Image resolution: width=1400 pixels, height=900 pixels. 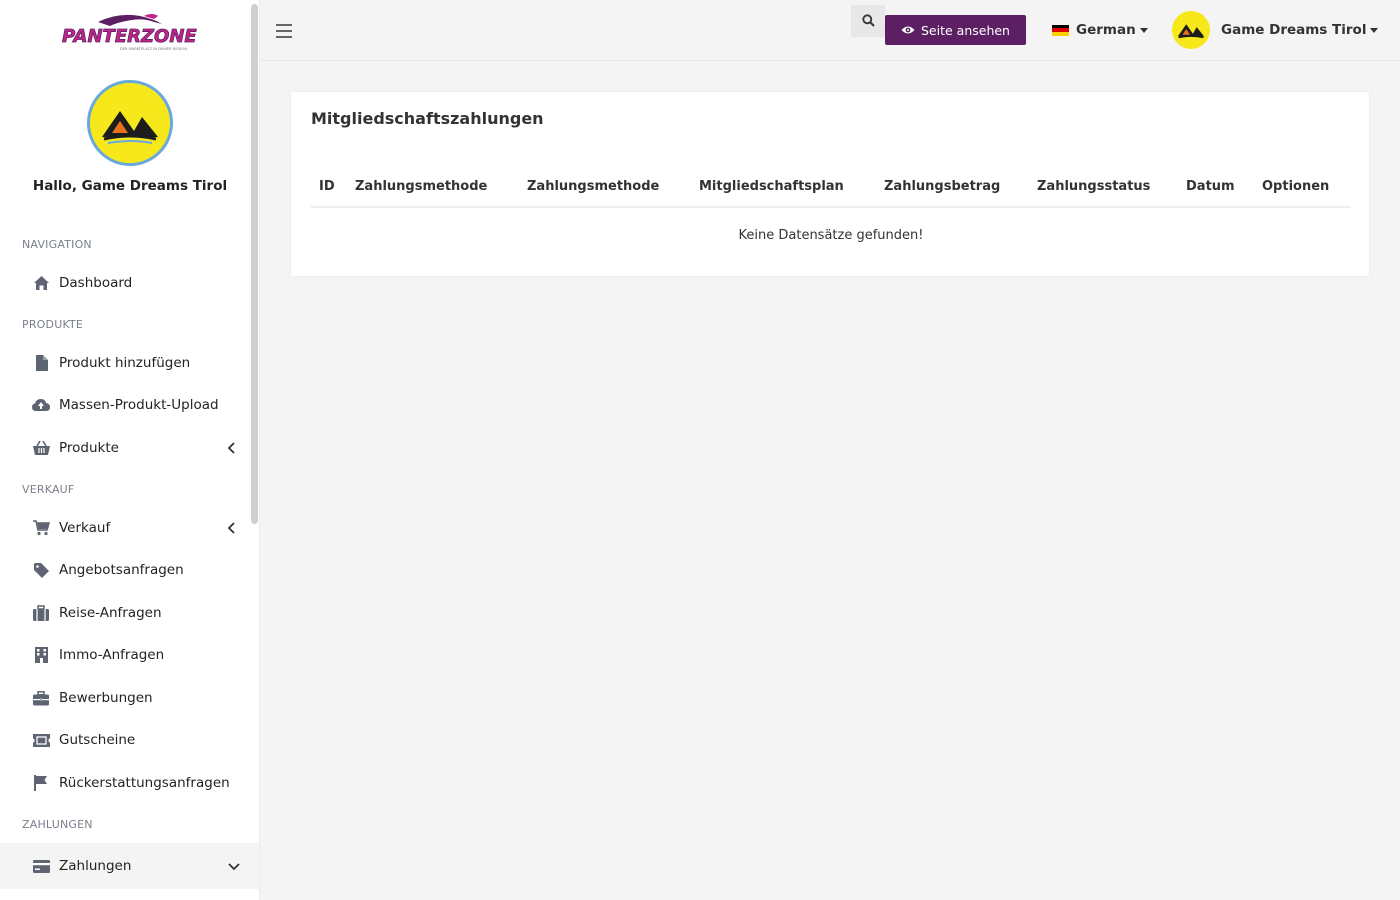 What do you see at coordinates (831, 235) in the screenshot?
I see `empty-table-message: Keine Datensätze gefunden!` at bounding box center [831, 235].